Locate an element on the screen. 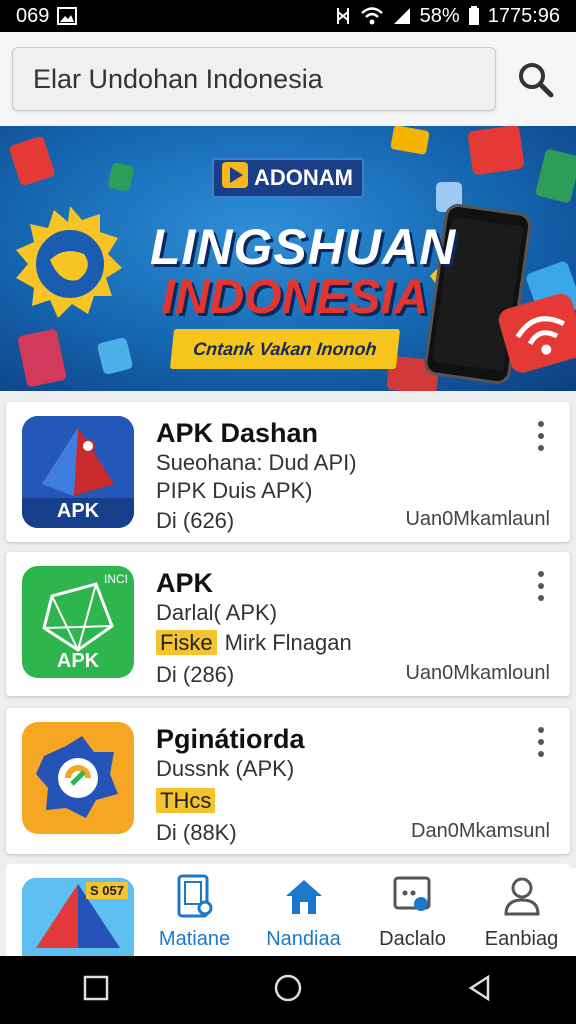 Image resolution: width=576 pixels, height=1024 pixels. app-tag-text: Mirk Flnagan is located at coordinates (288, 642).